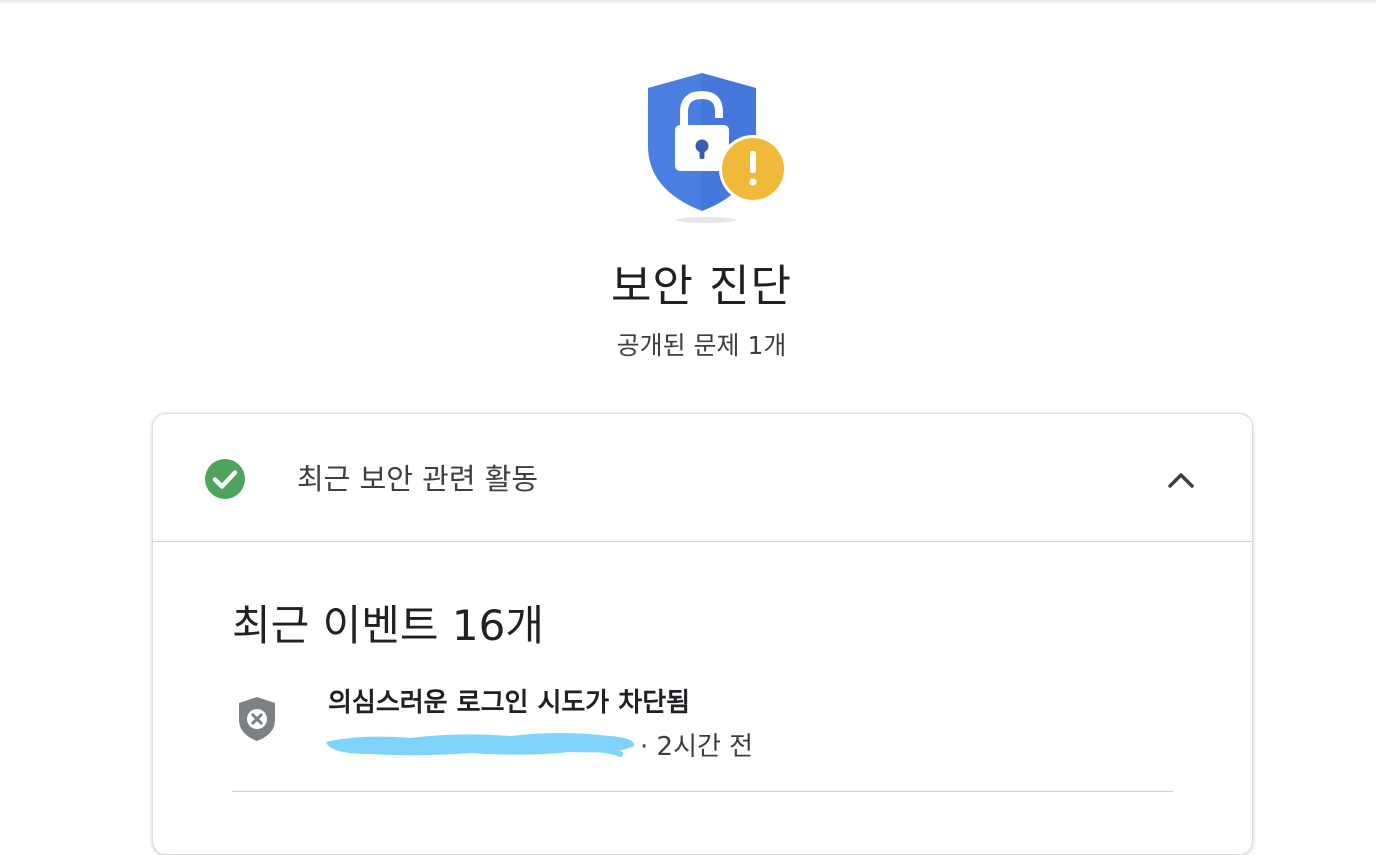 The width and height of the screenshot is (1376, 855). What do you see at coordinates (697, 747) in the screenshot?
I see `event-time: · 2시간 전` at bounding box center [697, 747].